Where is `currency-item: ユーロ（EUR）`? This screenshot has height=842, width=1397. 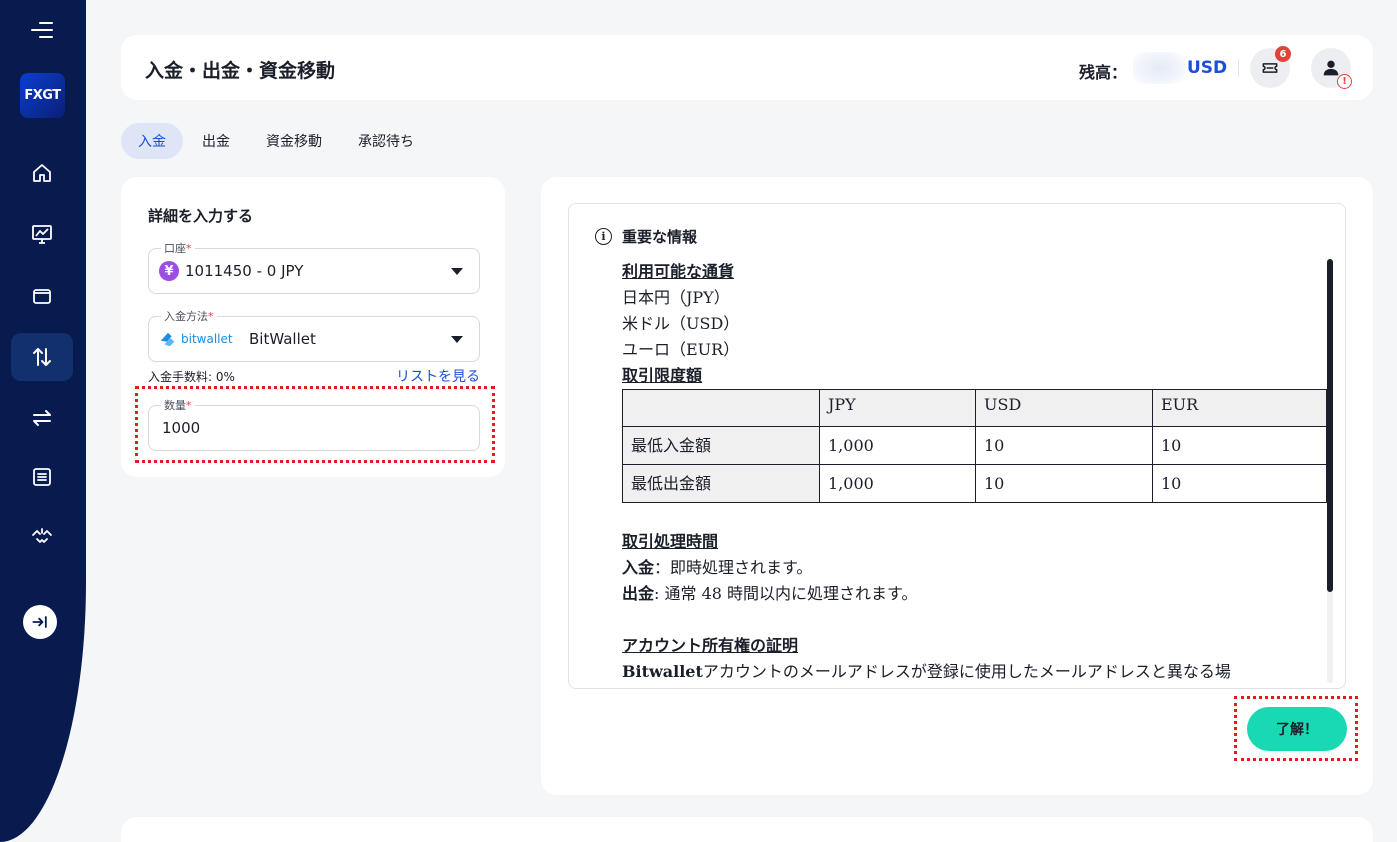
currency-item: ユーロ（EUR） is located at coordinates (681, 349).